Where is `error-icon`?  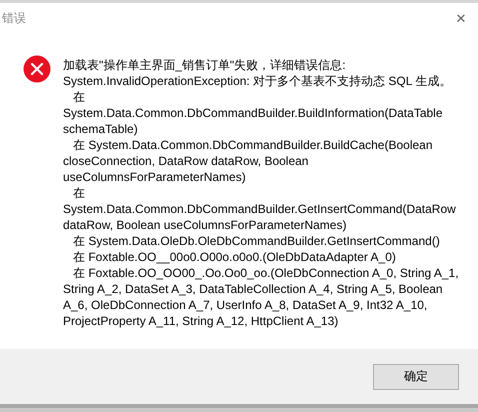 error-icon is located at coordinates (37, 69).